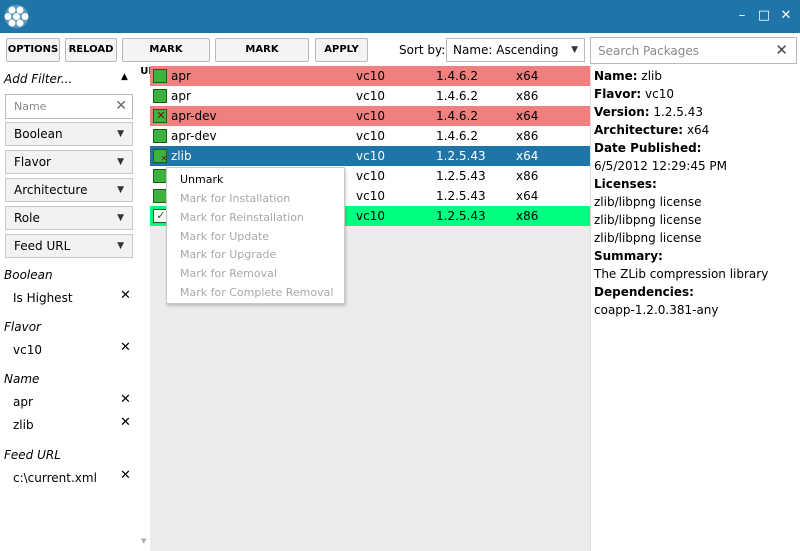 This screenshot has width=800, height=551. I want to click on detail-value: zlib, so click(652, 76).